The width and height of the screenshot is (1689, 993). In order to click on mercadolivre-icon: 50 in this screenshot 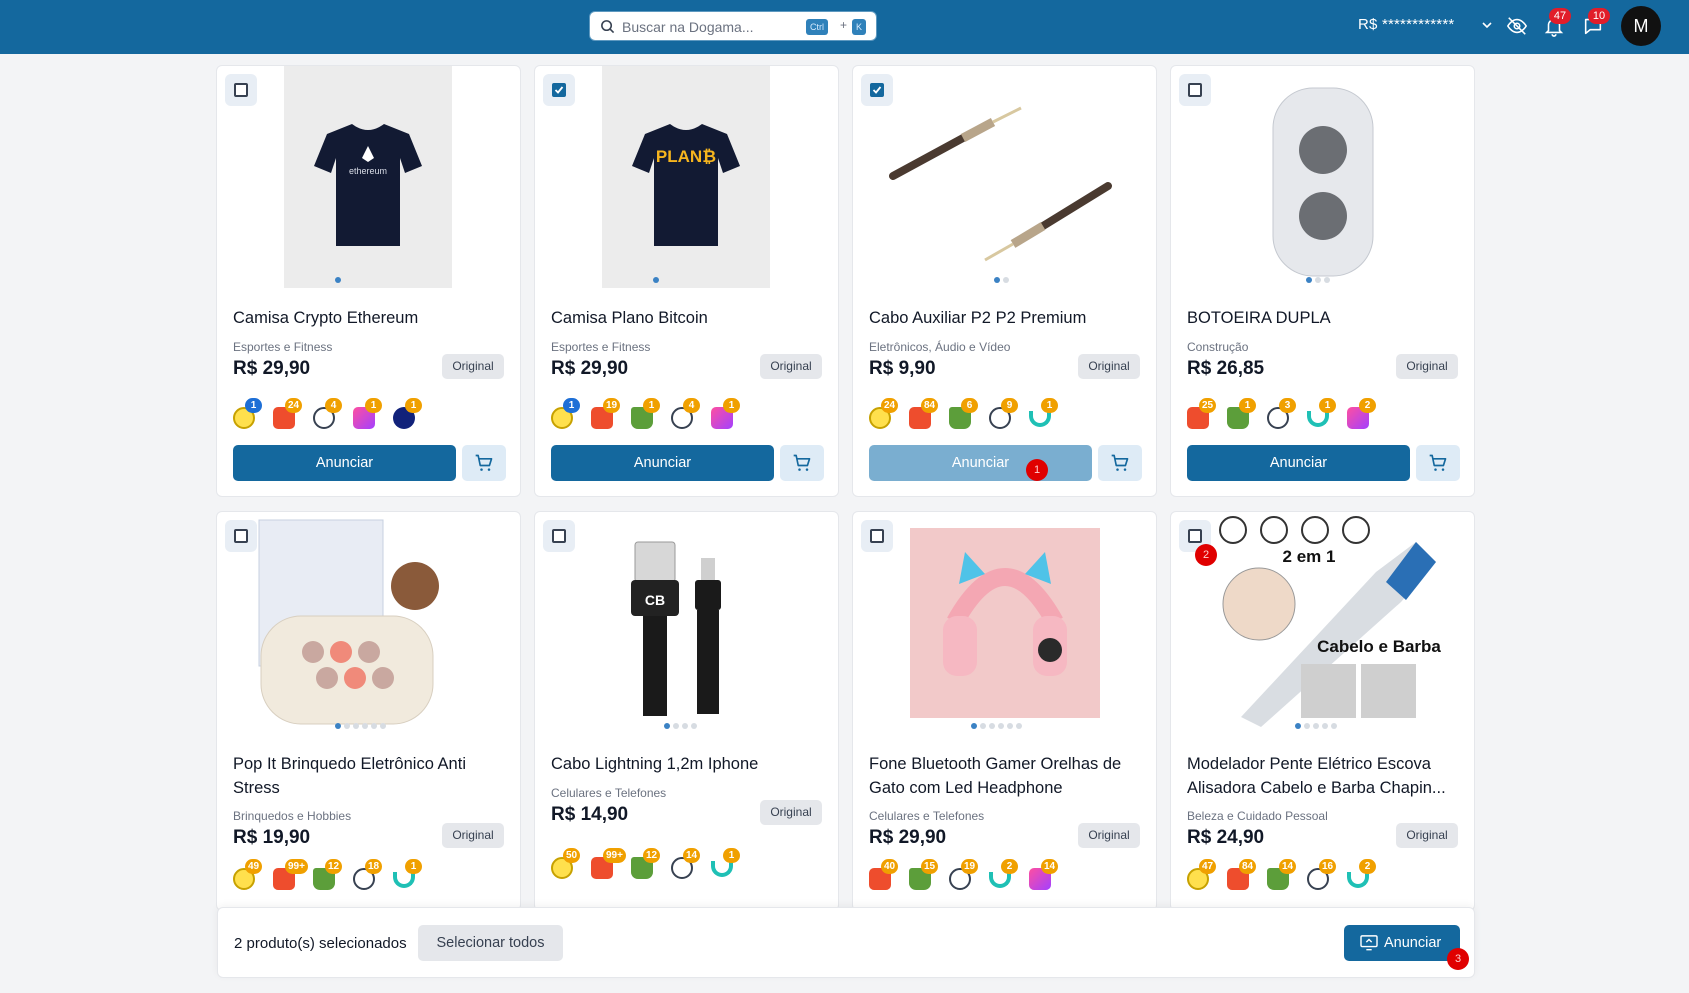, I will do `click(566, 863)`.